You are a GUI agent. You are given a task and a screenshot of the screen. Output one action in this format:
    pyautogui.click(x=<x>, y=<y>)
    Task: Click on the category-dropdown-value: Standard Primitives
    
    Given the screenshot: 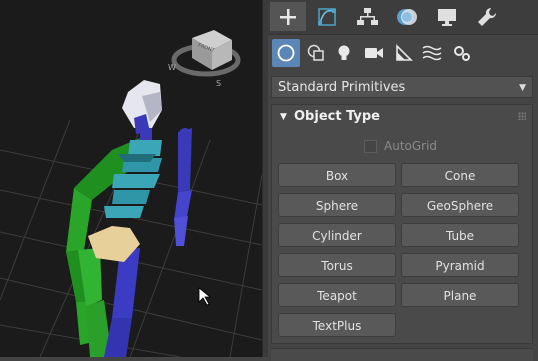 What is the action you would take?
    pyautogui.click(x=342, y=87)
    